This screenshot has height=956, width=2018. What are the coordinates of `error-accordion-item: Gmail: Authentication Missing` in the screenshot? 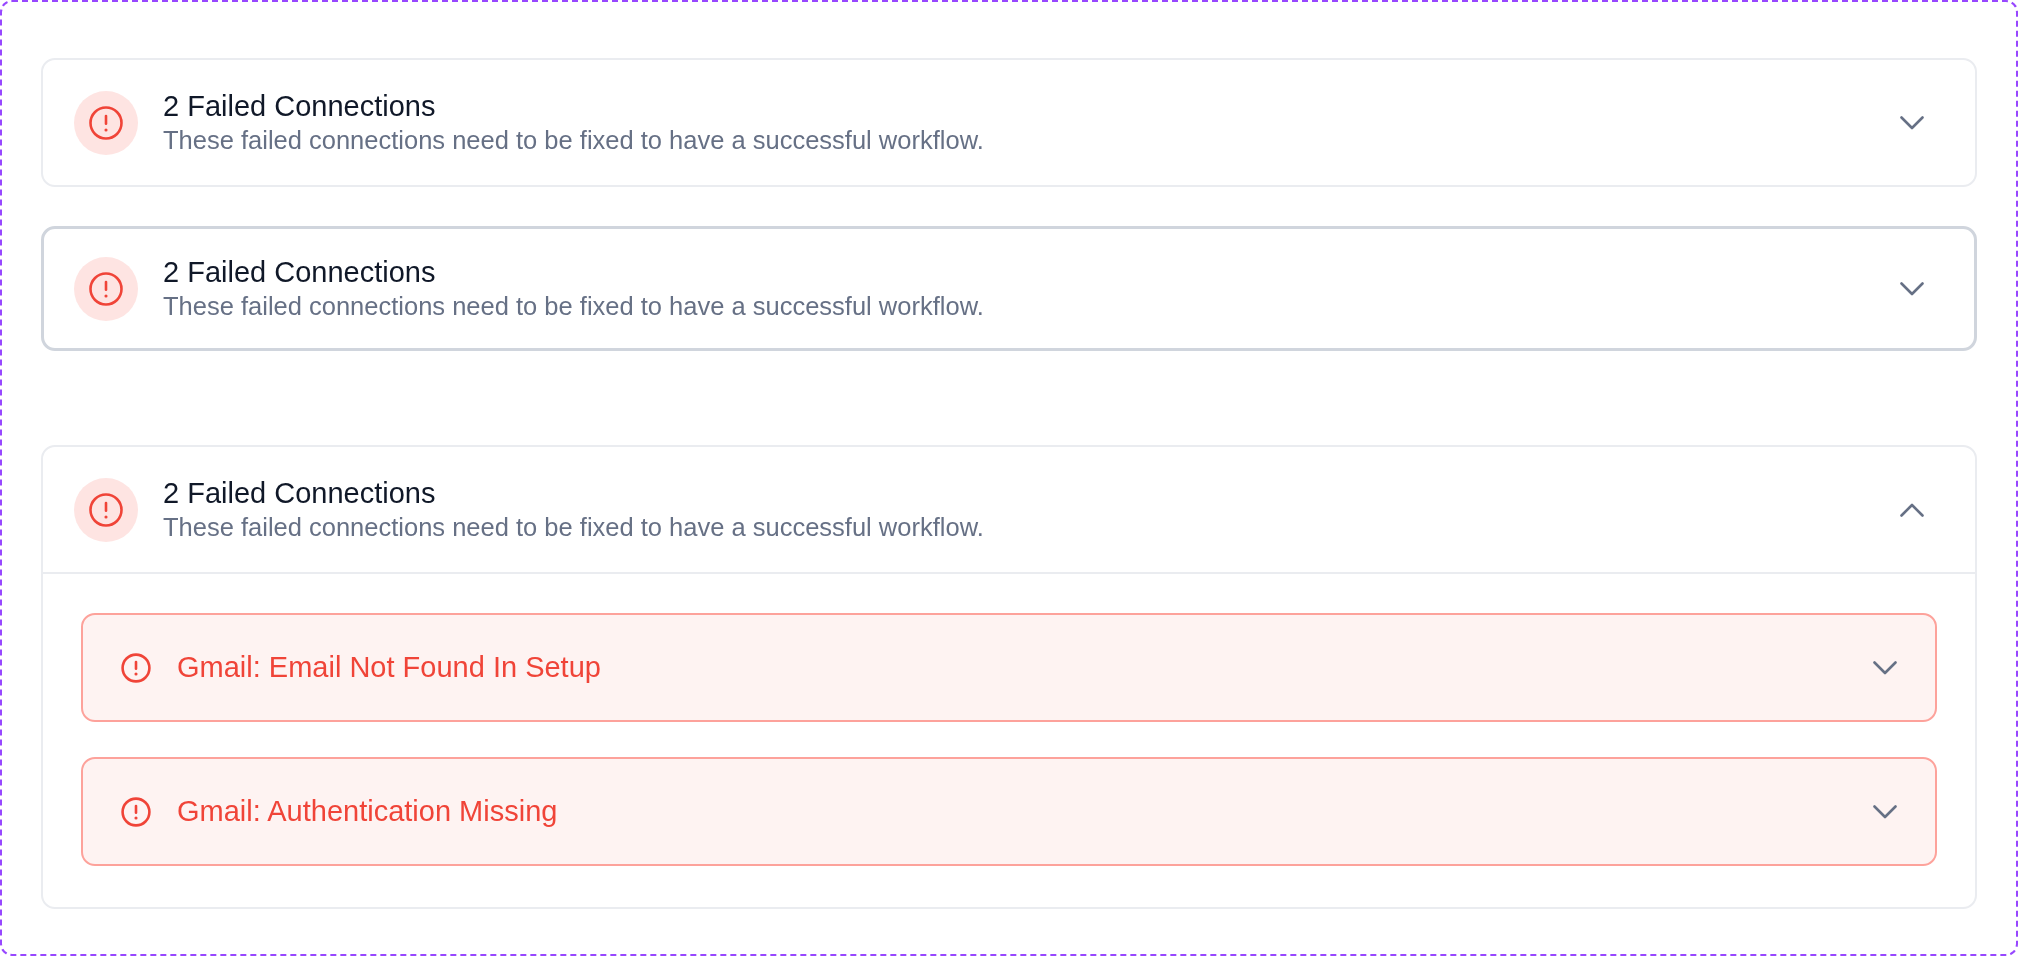 It's located at (1009, 811).